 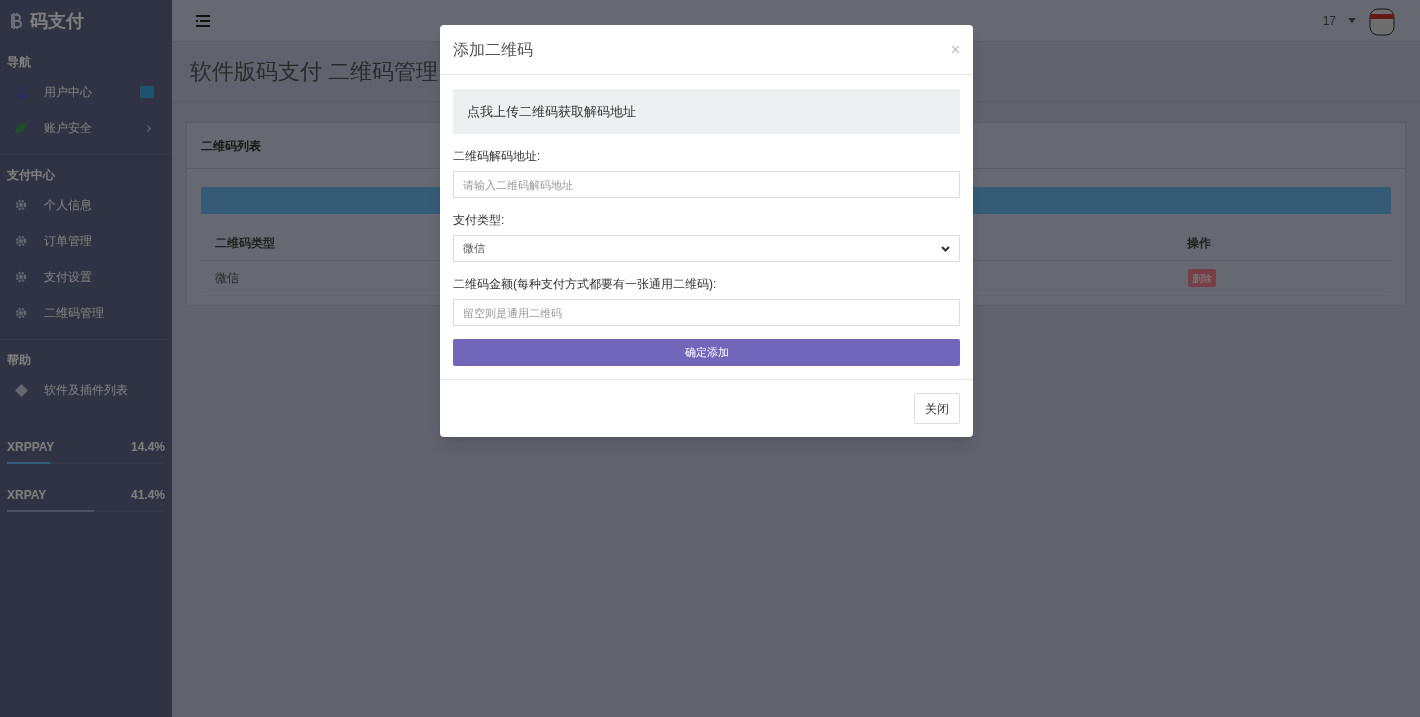 What do you see at coordinates (86, 277) in the screenshot?
I see `sidebar-item: 支付设置` at bounding box center [86, 277].